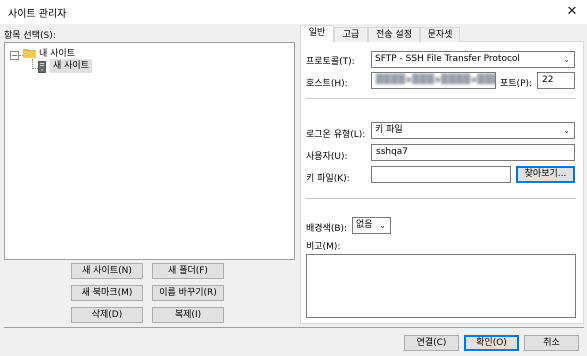 The width and height of the screenshot is (587, 356). I want to click on bg-color-select: 없음 ⌄, so click(371, 225).